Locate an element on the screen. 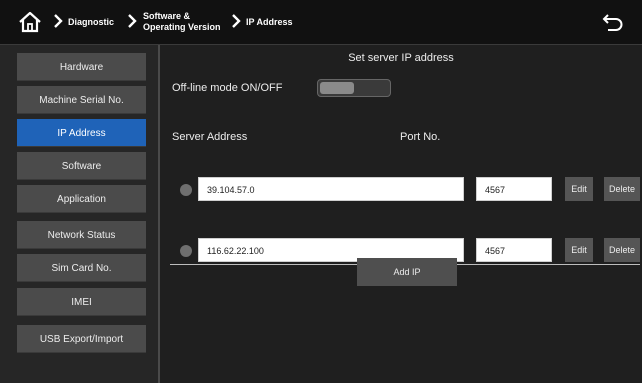 The height and width of the screenshot is (383, 642). sidebar-item-sim-card: Sim Card No. is located at coordinates (81, 268).